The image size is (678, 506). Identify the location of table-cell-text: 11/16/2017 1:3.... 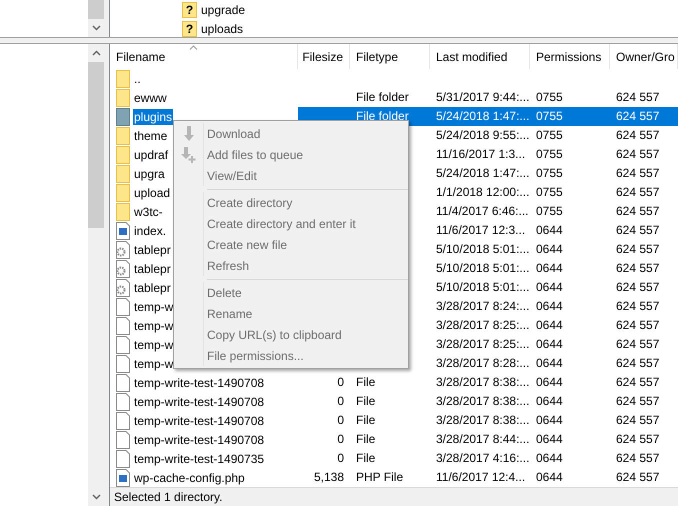
(480, 155).